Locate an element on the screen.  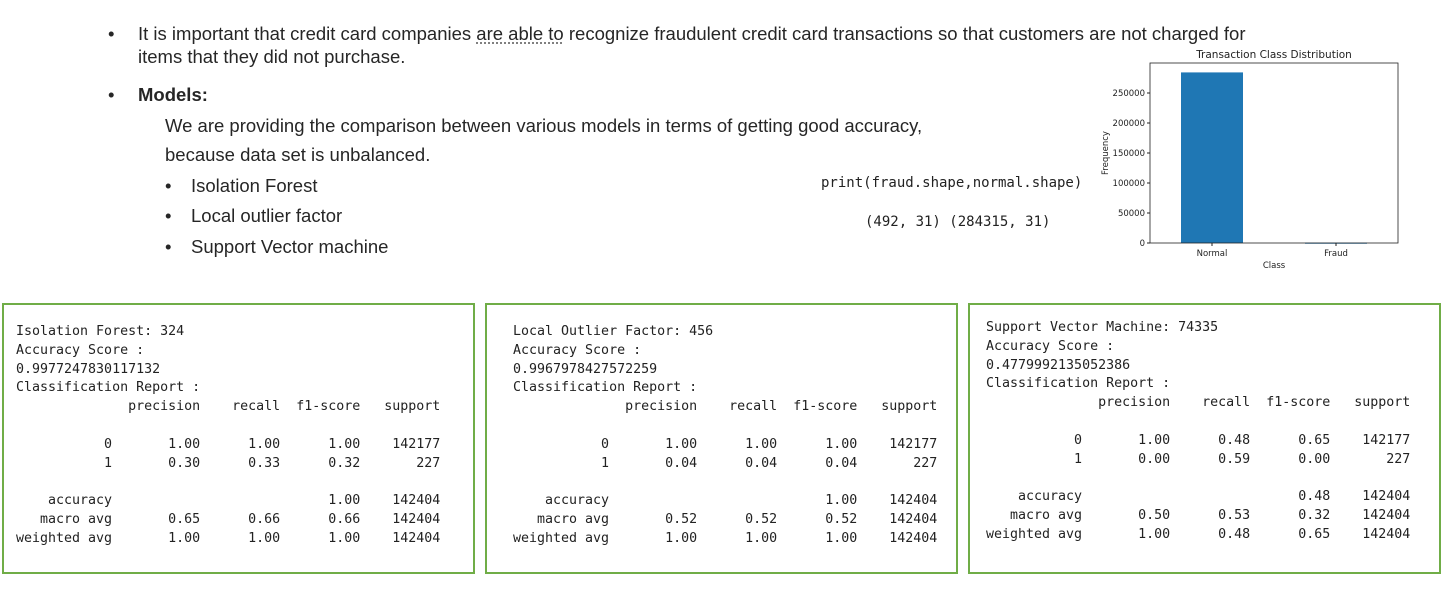
model-name: Isolation Forest is located at coordinates (254, 185).